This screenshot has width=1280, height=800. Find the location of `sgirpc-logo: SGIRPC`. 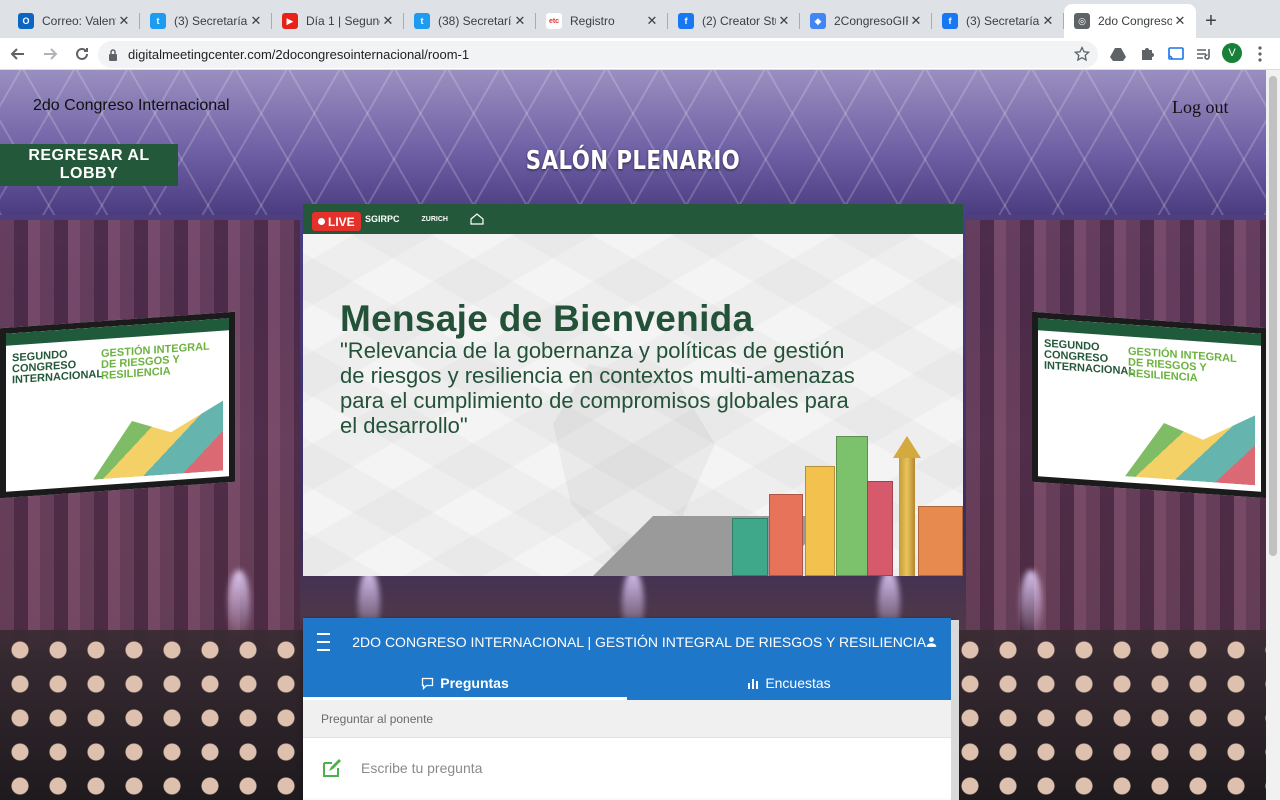

sgirpc-logo: SGIRPC is located at coordinates (382, 219).